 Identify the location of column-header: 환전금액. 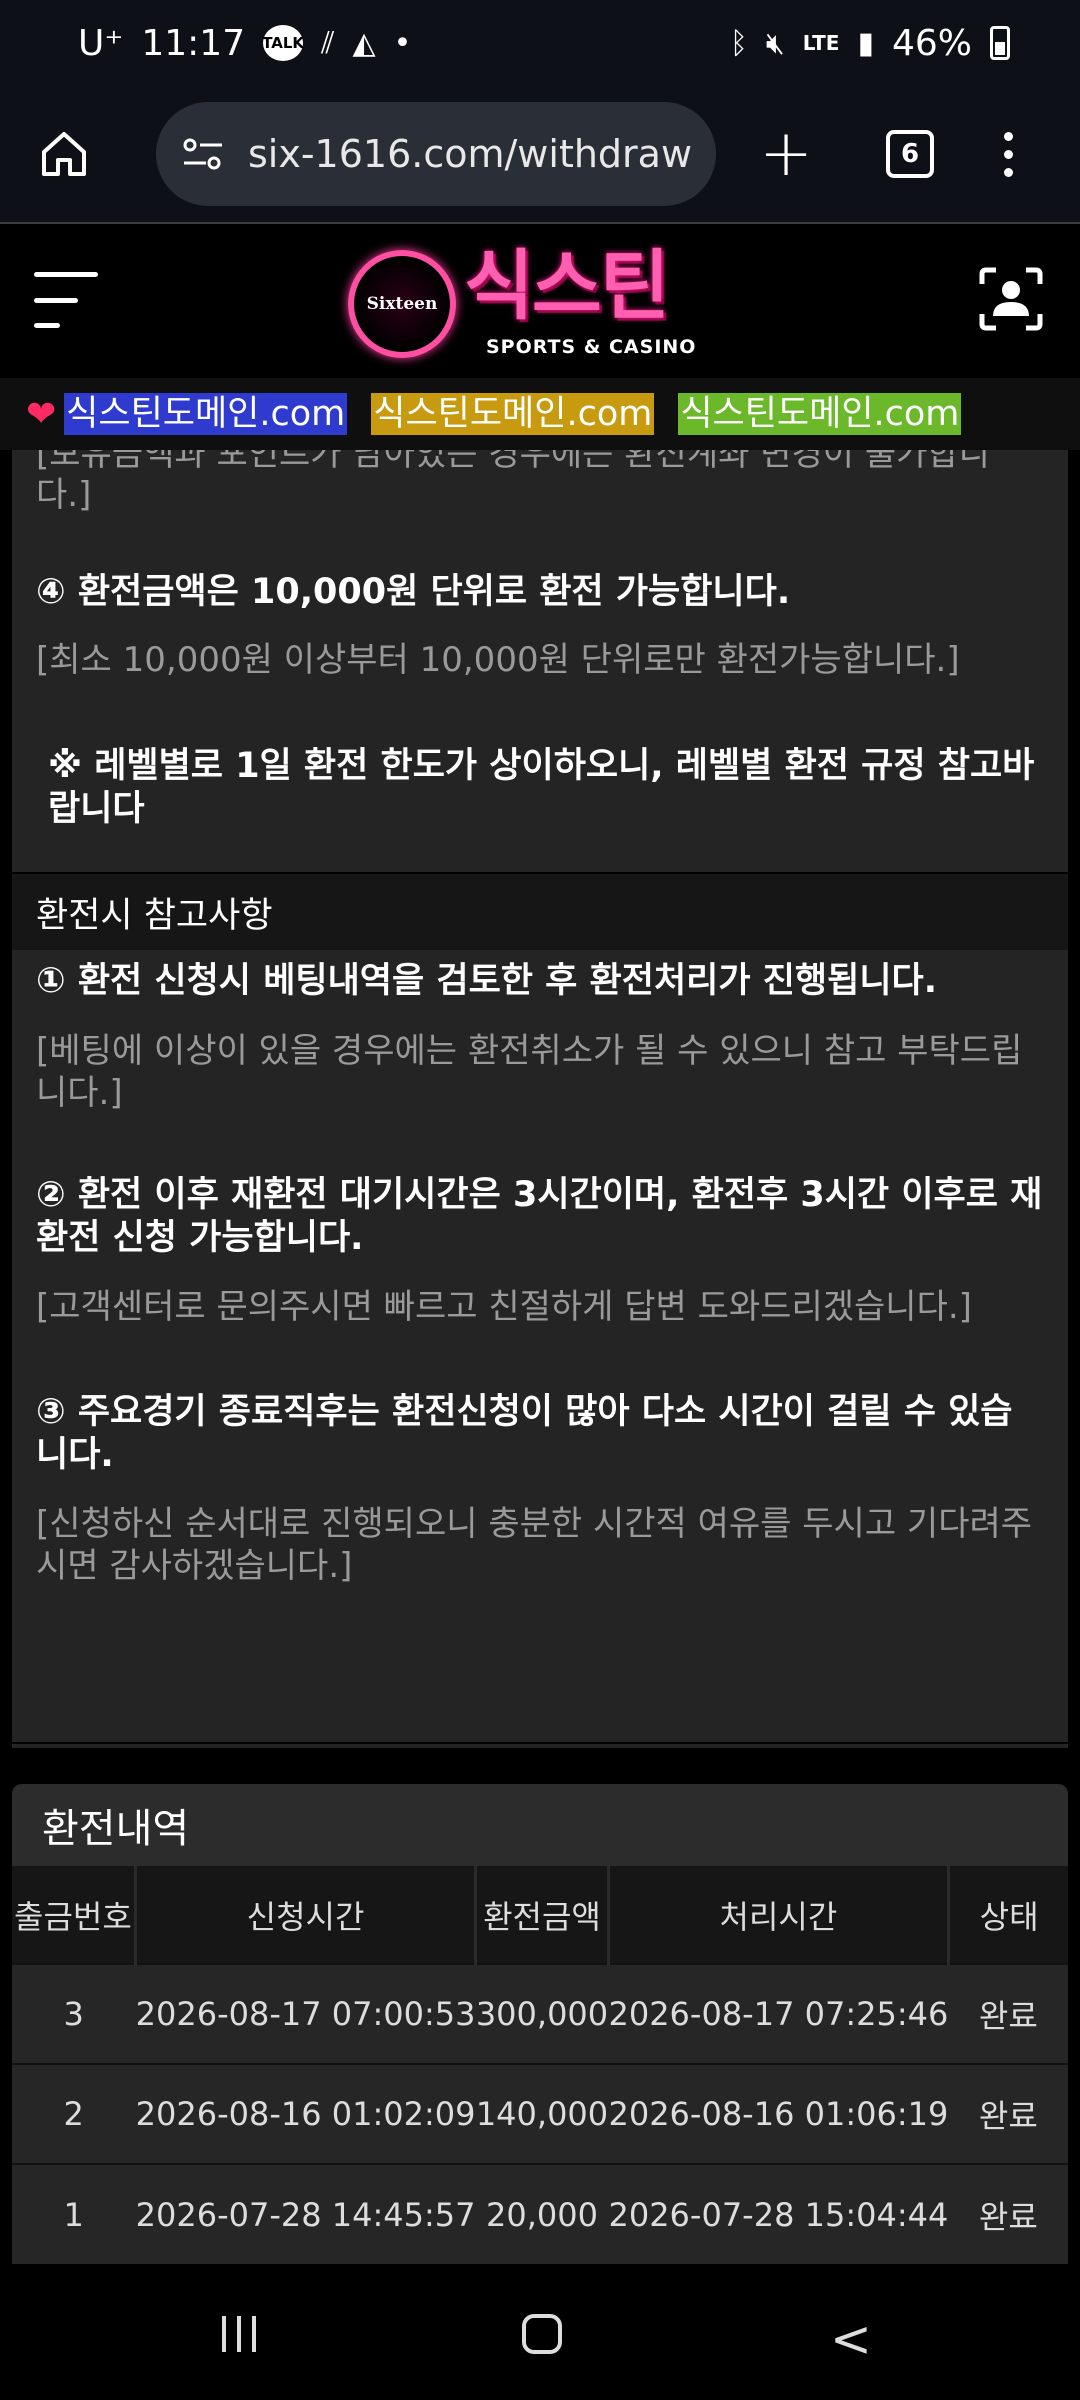
(541, 1915).